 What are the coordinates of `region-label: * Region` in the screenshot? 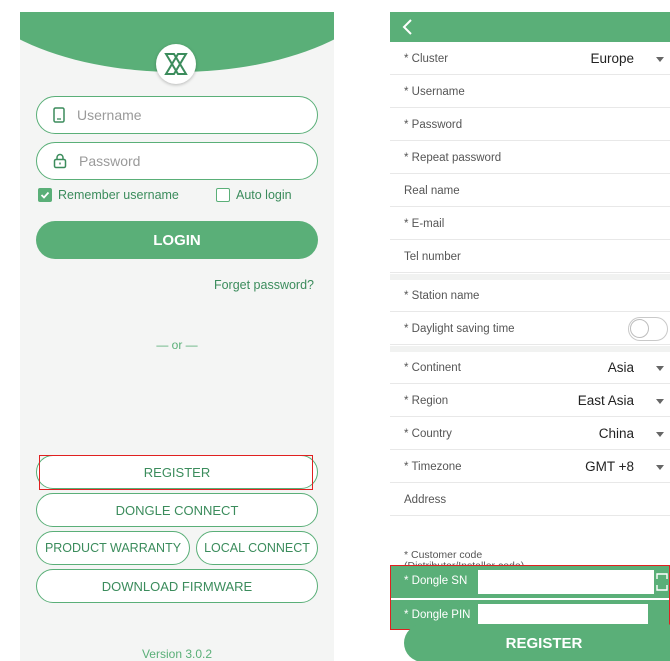 It's located at (426, 400).